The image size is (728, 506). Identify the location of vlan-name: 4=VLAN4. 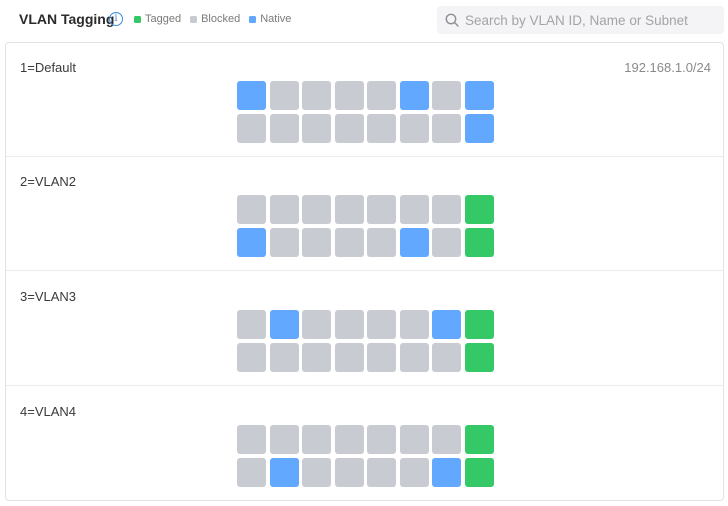
(48, 411).